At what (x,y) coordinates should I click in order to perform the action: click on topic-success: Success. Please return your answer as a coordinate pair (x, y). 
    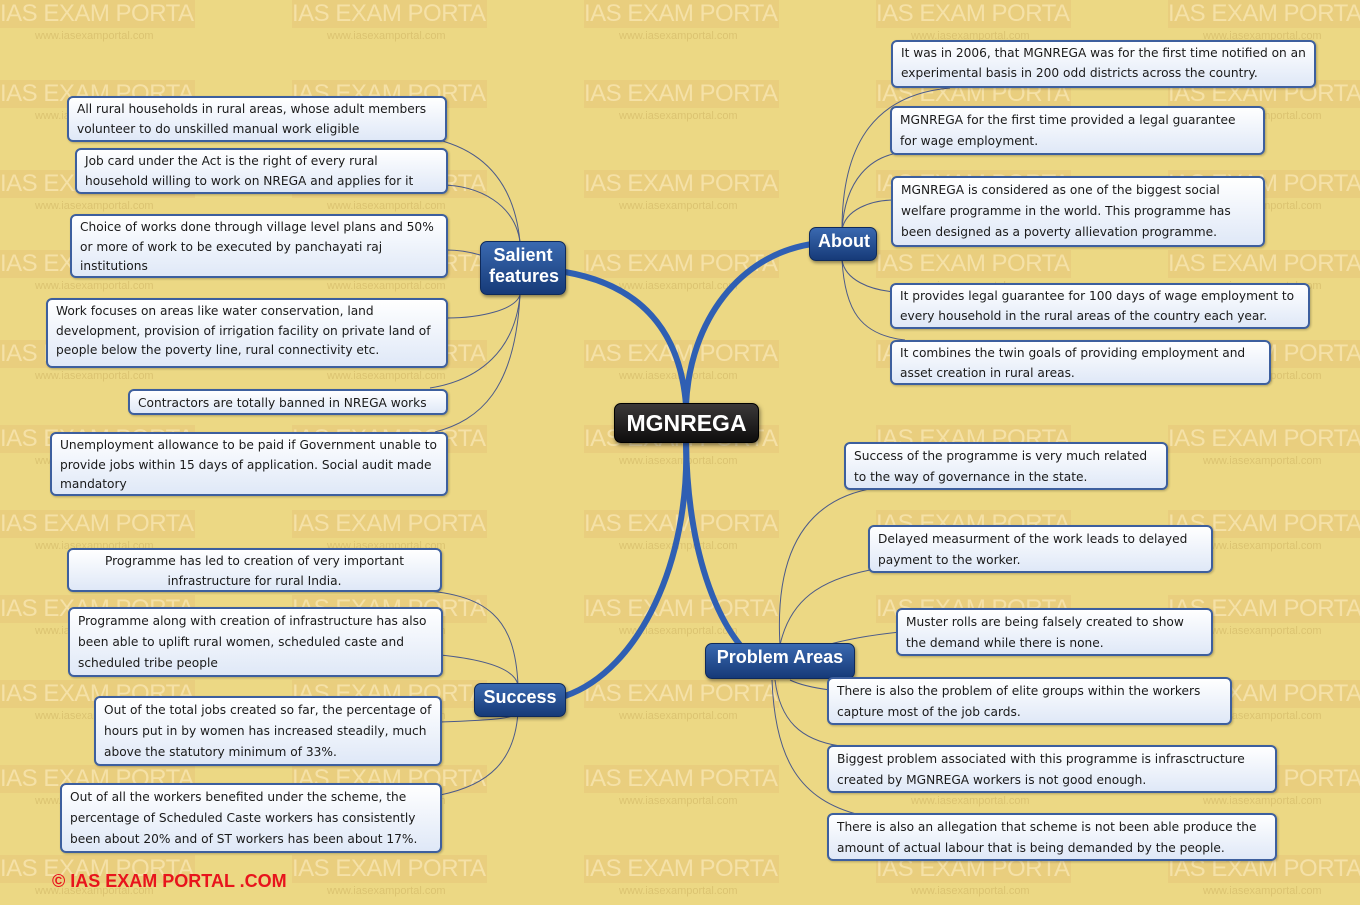
    Looking at the image, I should click on (520, 700).